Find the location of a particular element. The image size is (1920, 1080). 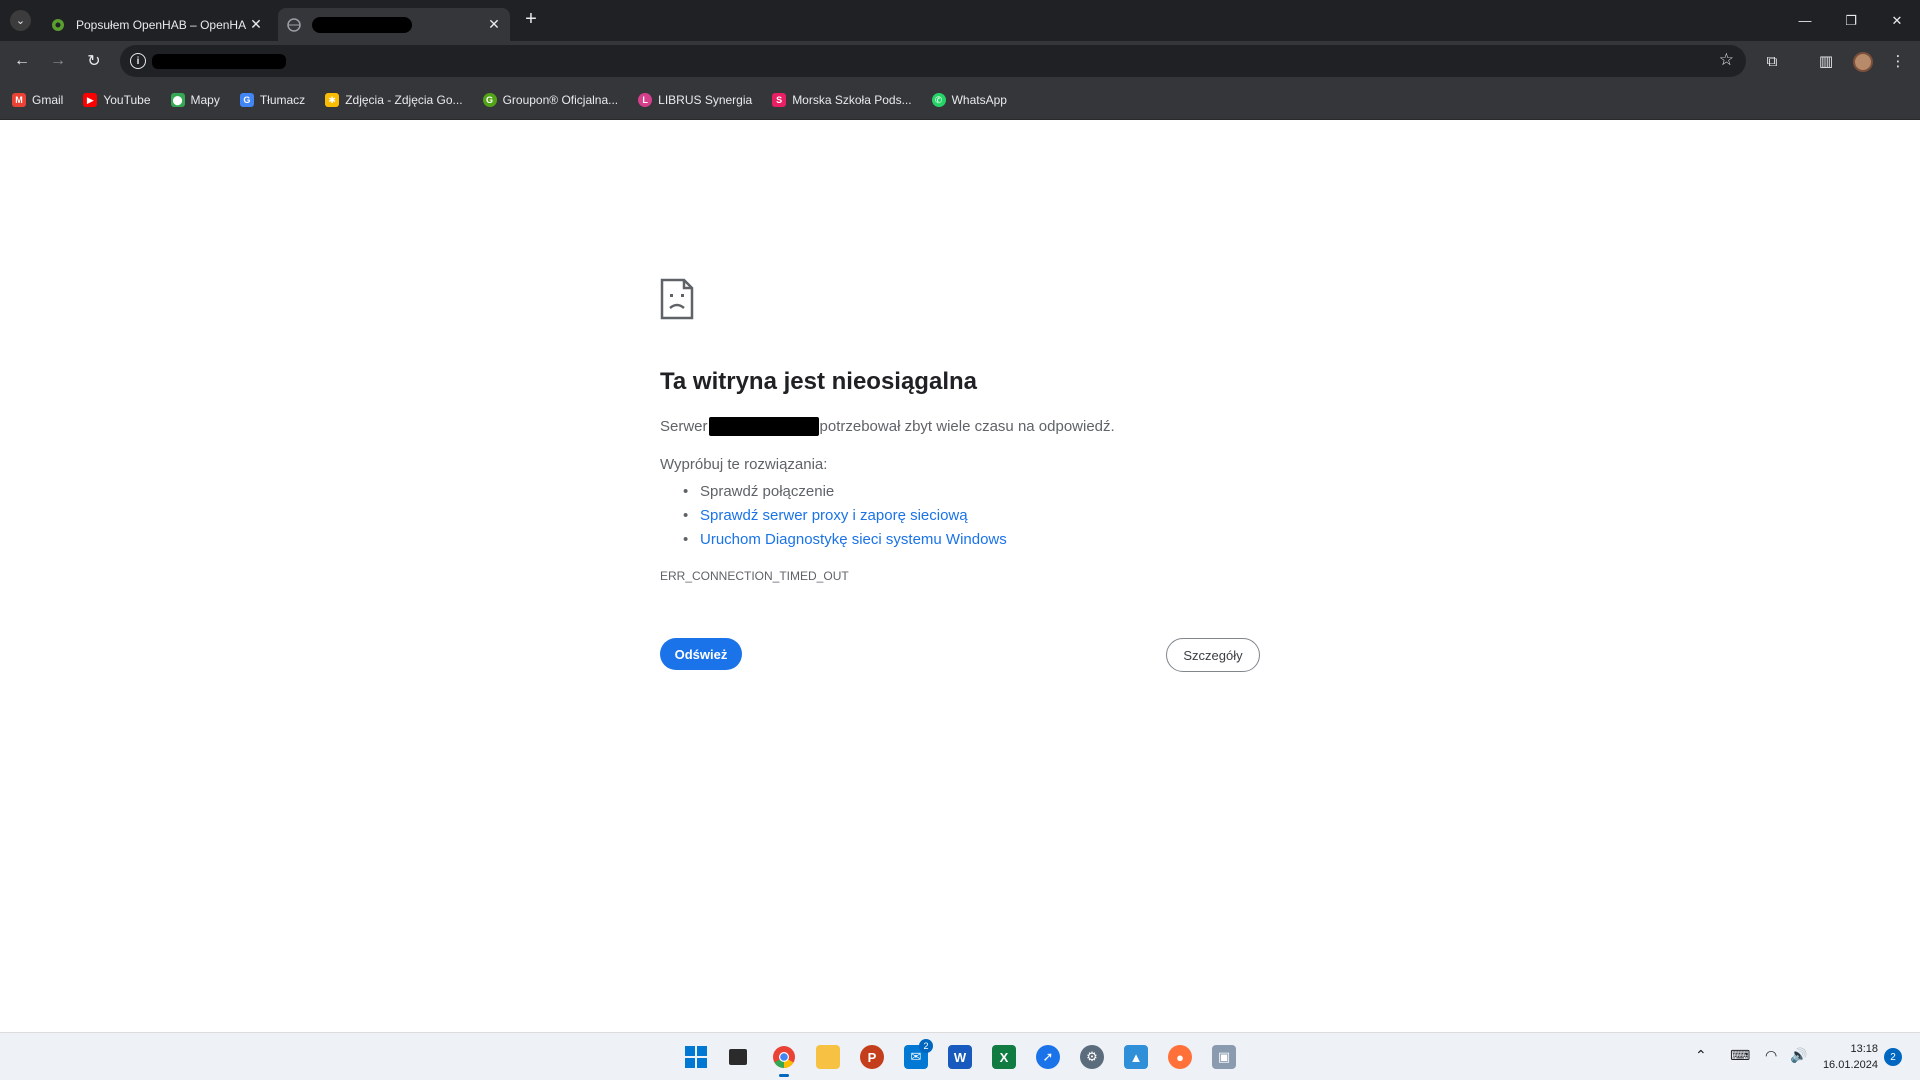

taskbar-app-arrow: ➚ is located at coordinates (1048, 1057).